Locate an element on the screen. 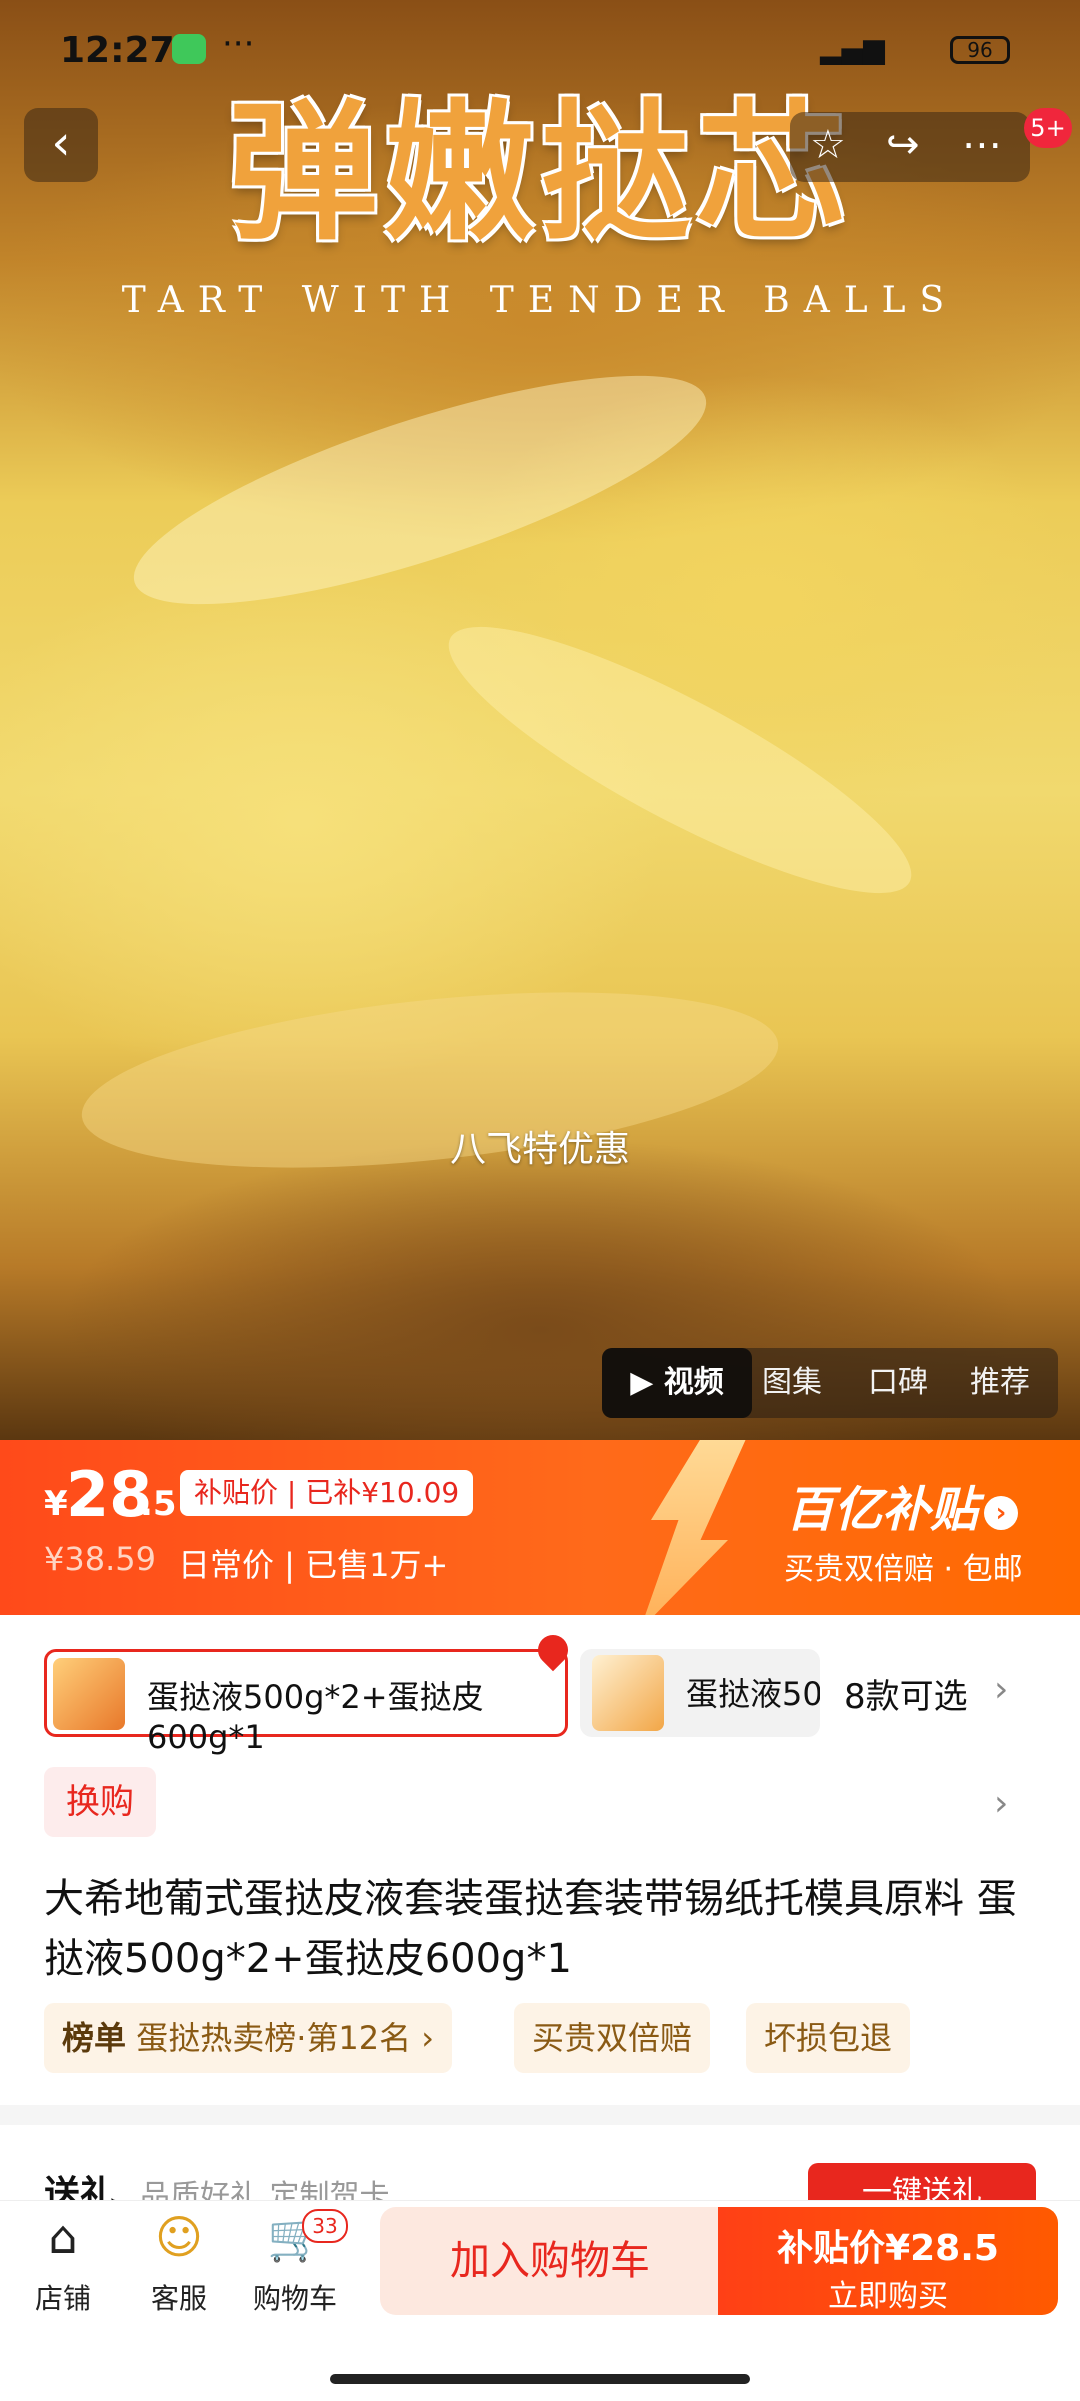 The height and width of the screenshot is (2401, 1080). shop-button: ⌂ 店铺 is located at coordinates (63, 2259).